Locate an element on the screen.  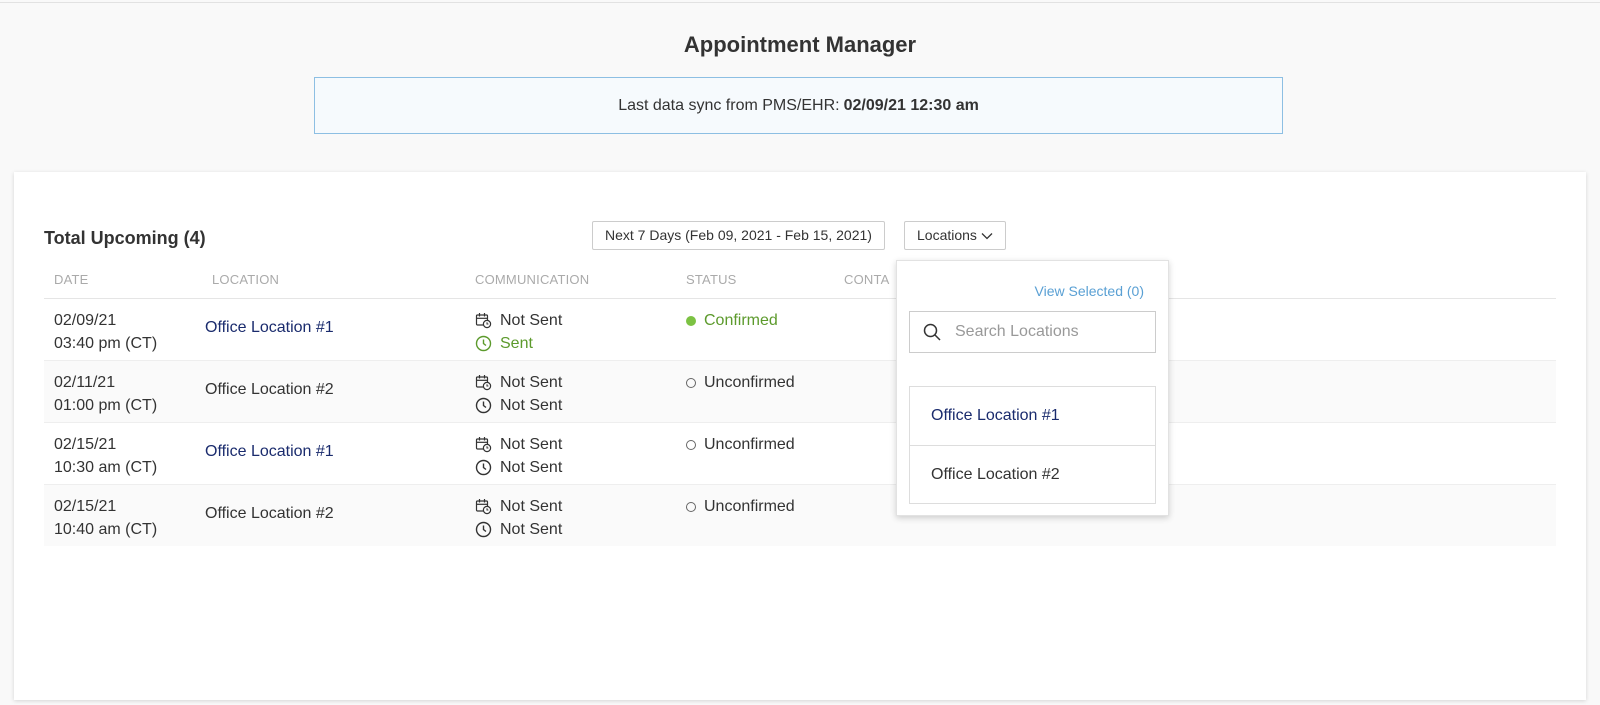
column-header-contact: CONTA is located at coordinates (867, 279).